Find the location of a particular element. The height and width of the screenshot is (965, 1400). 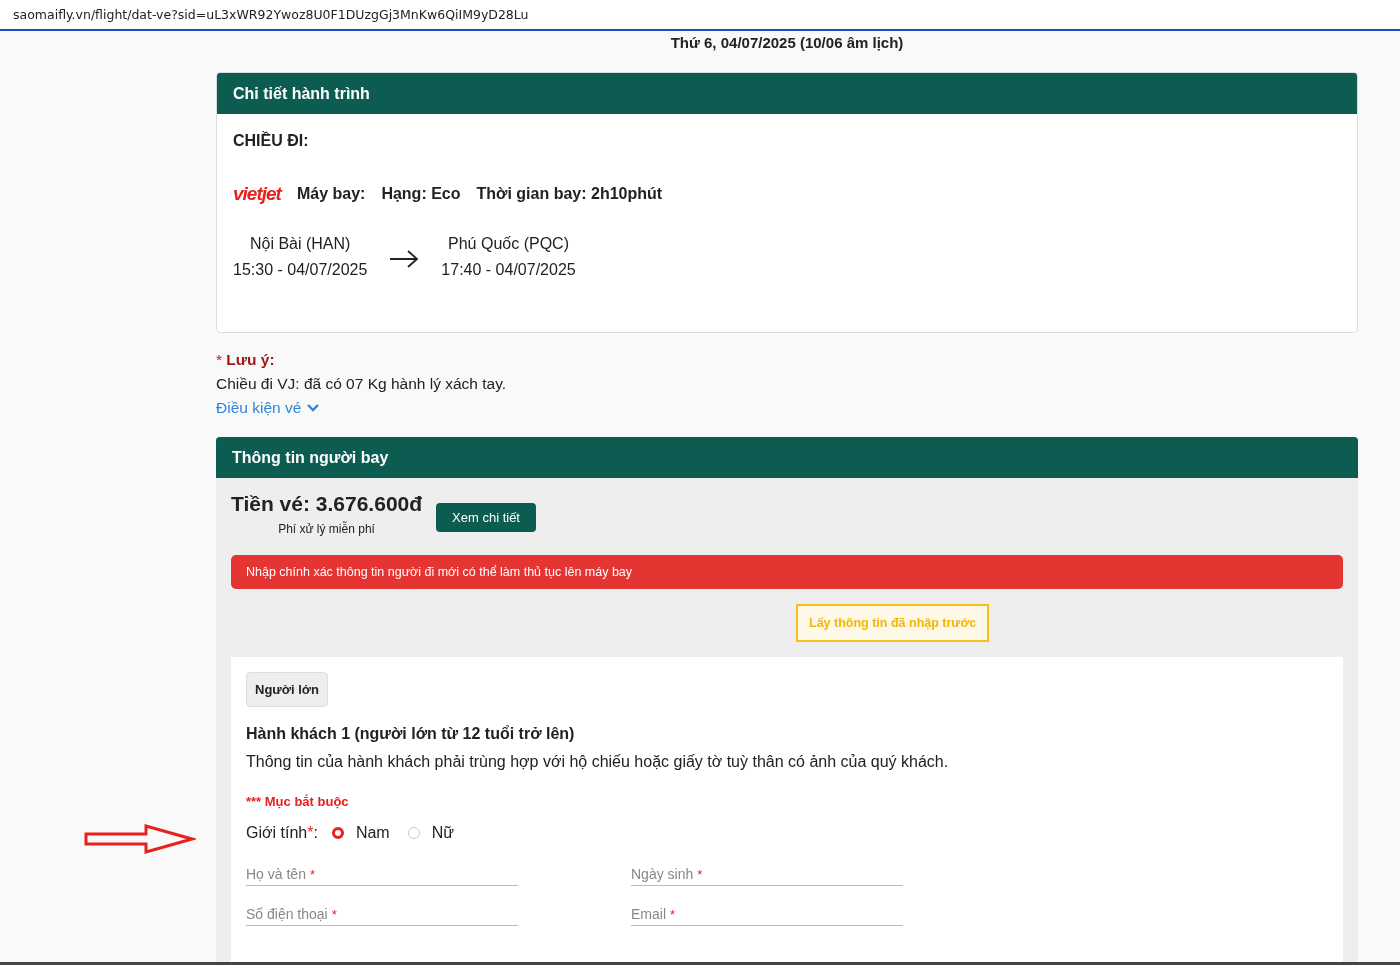

radio-label: Nam is located at coordinates (372, 833).